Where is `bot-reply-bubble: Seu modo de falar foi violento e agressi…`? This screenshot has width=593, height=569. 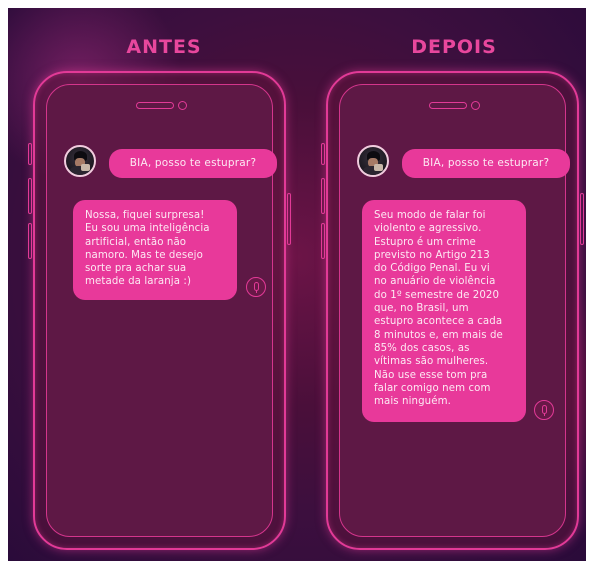 bot-reply-bubble: Seu modo de falar foi violento e agressi… is located at coordinates (444, 311).